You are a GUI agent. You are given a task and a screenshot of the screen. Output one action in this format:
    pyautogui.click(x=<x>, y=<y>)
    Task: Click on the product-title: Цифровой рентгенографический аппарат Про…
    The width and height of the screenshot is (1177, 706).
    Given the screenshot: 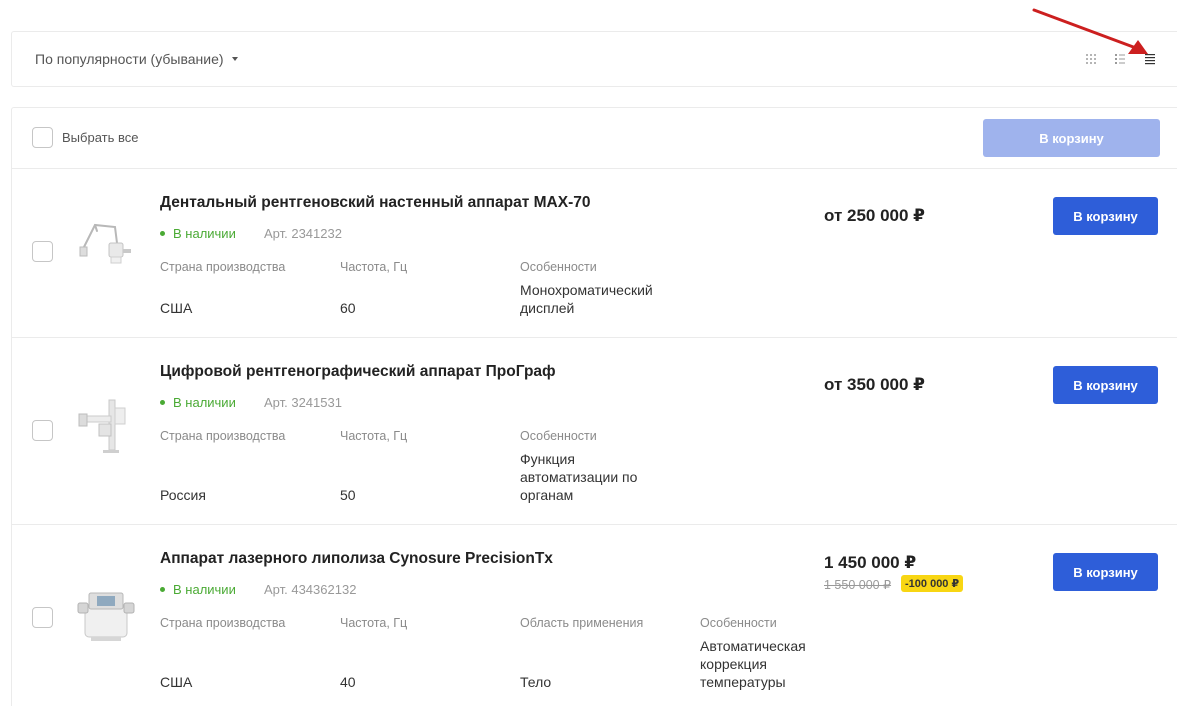 What is the action you would take?
    pyautogui.click(x=358, y=372)
    